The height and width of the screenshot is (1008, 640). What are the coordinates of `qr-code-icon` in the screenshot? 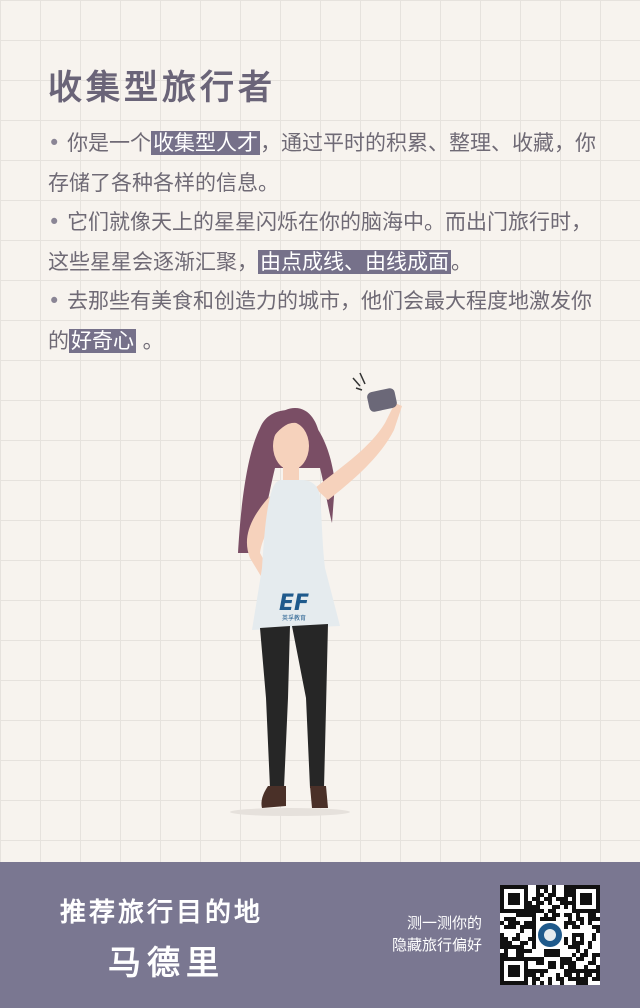 It's located at (550, 935).